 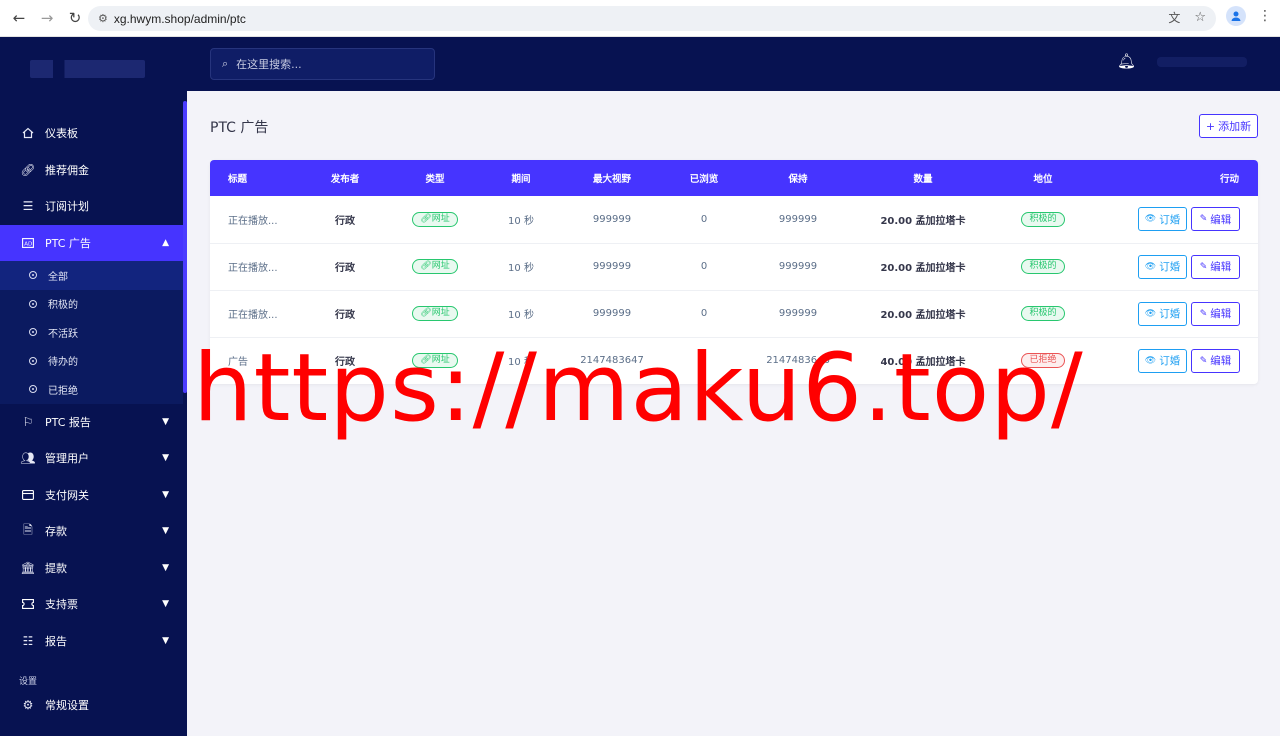 What do you see at coordinates (704, 219) in the screenshot?
I see `ad-viewed: 0` at bounding box center [704, 219].